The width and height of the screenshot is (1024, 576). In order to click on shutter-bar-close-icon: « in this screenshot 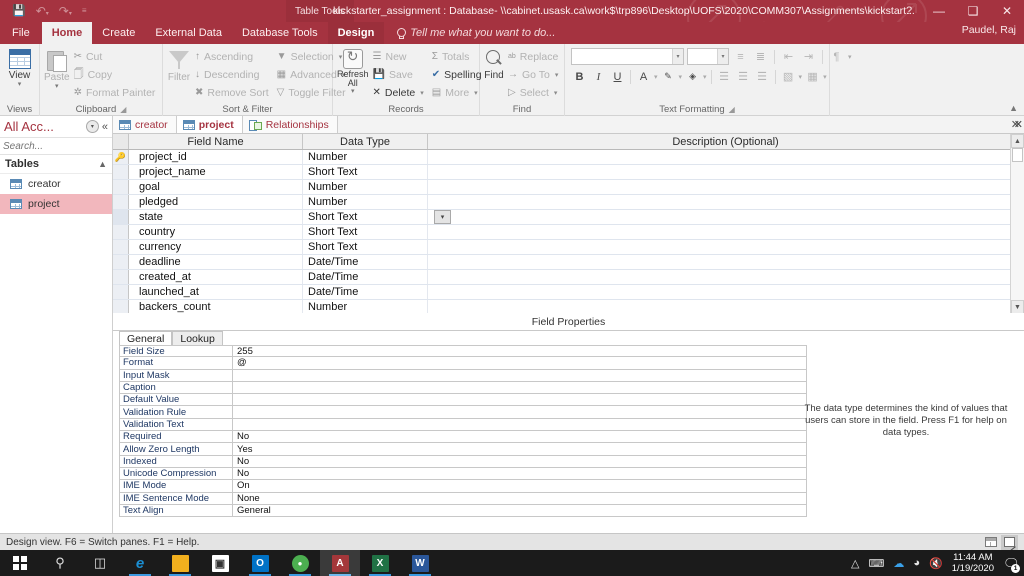, I will do `click(105, 127)`.